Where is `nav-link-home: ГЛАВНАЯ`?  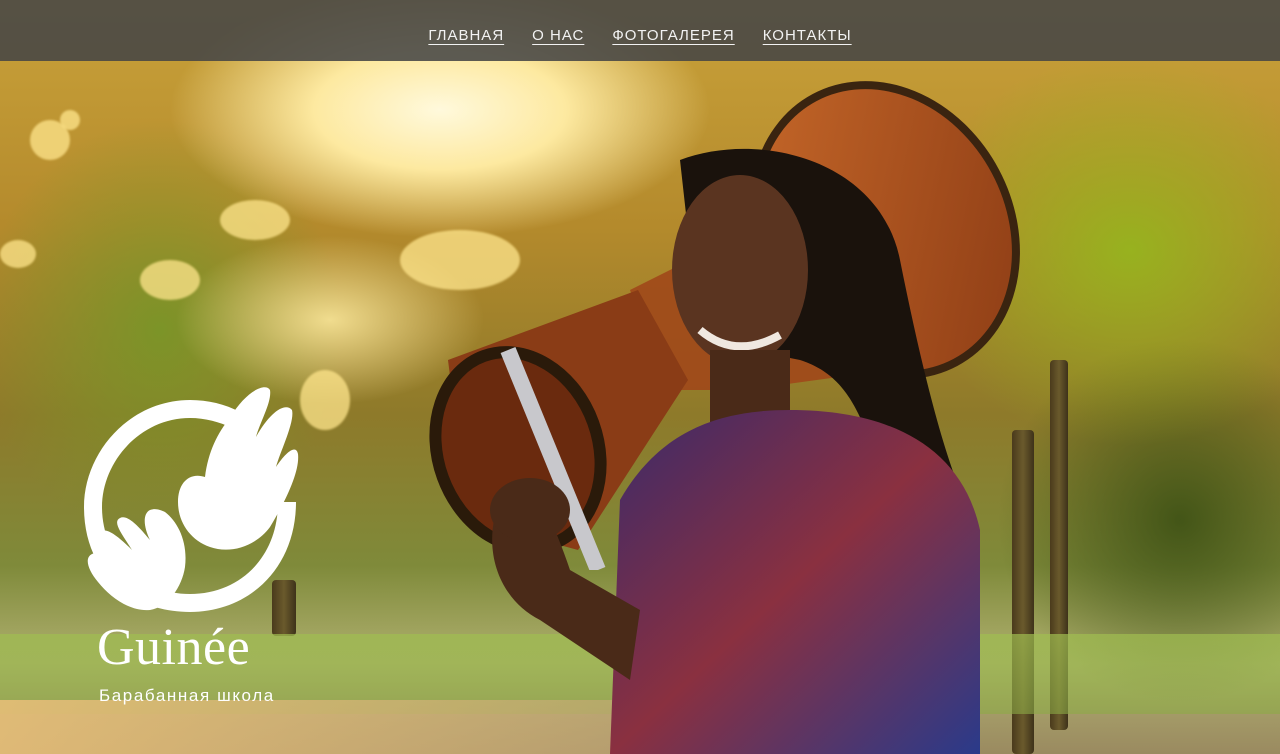
nav-link-home: ГЛАВНАЯ is located at coordinates (466, 30).